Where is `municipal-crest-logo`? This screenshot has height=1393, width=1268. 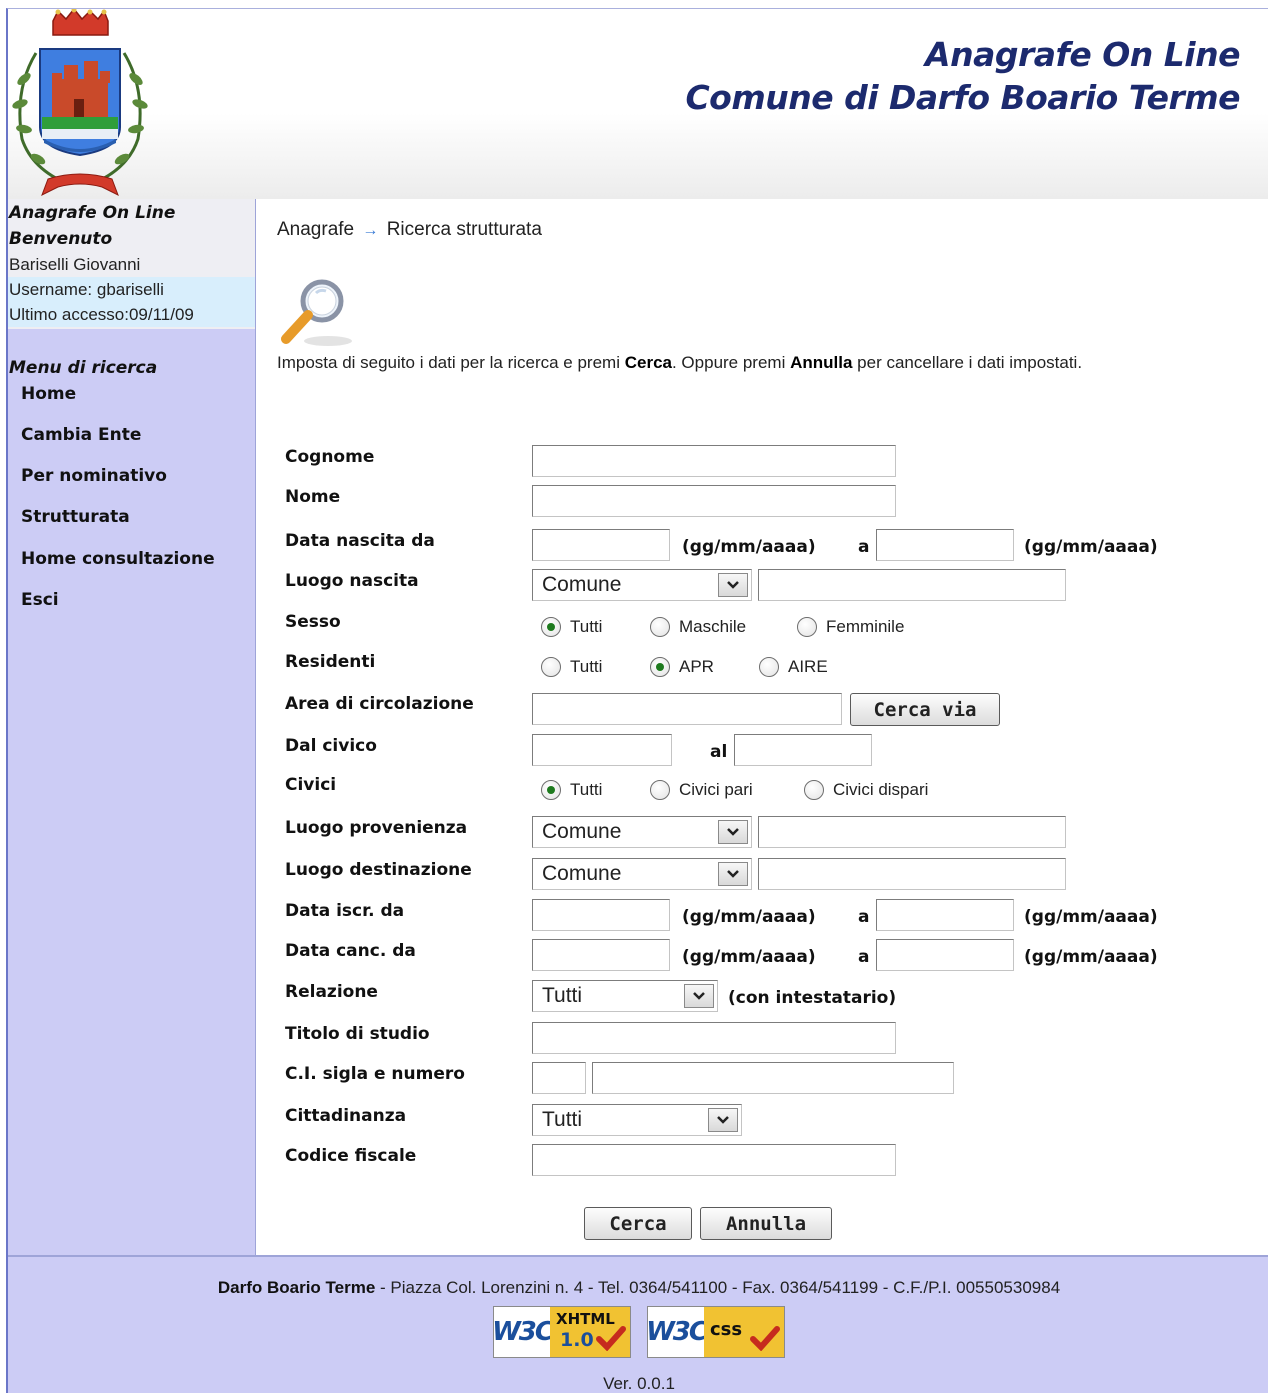 municipal-crest-logo is located at coordinates (80, 103).